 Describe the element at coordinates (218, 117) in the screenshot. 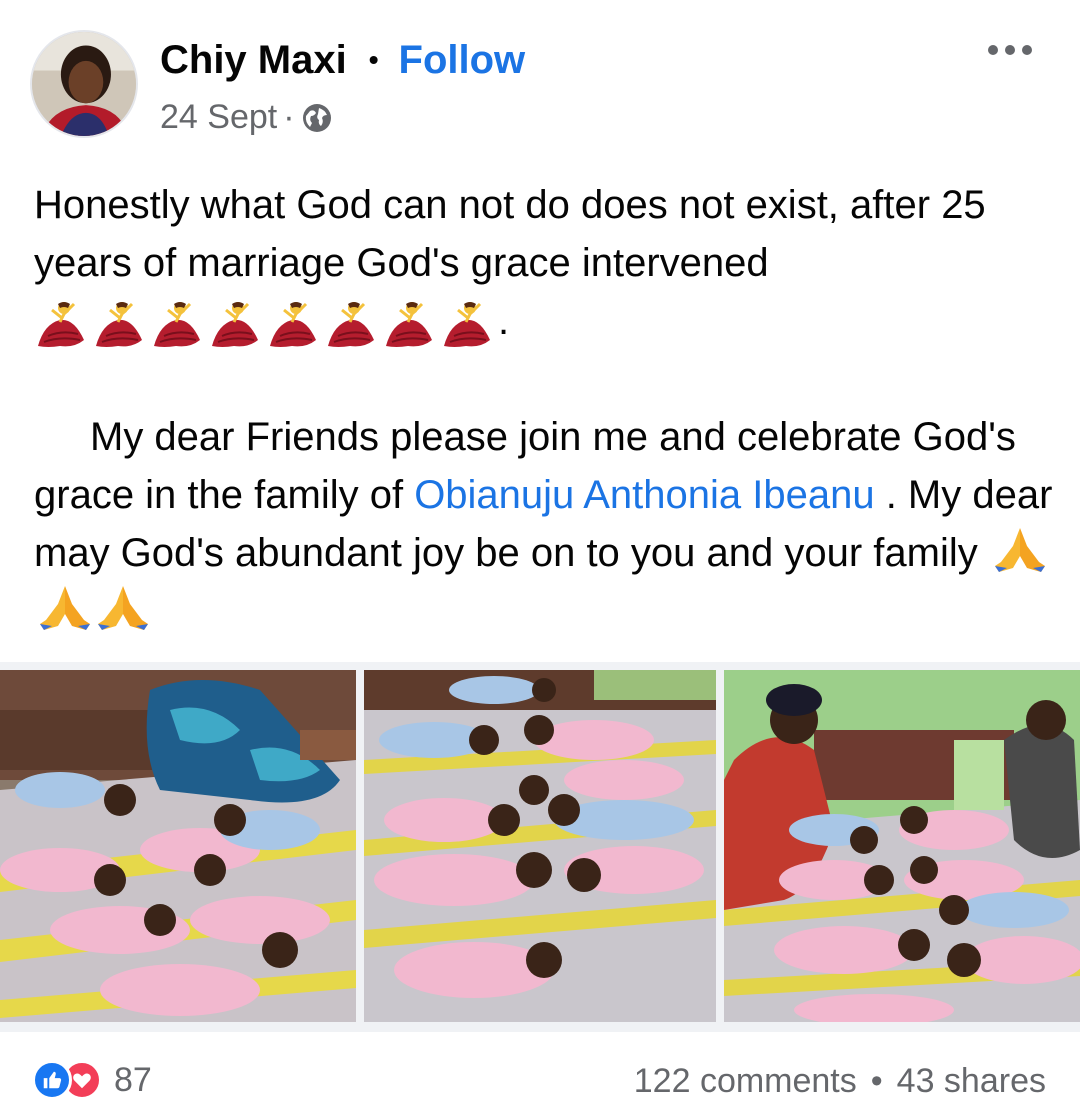

I see `post-date: 24 Sept` at that location.